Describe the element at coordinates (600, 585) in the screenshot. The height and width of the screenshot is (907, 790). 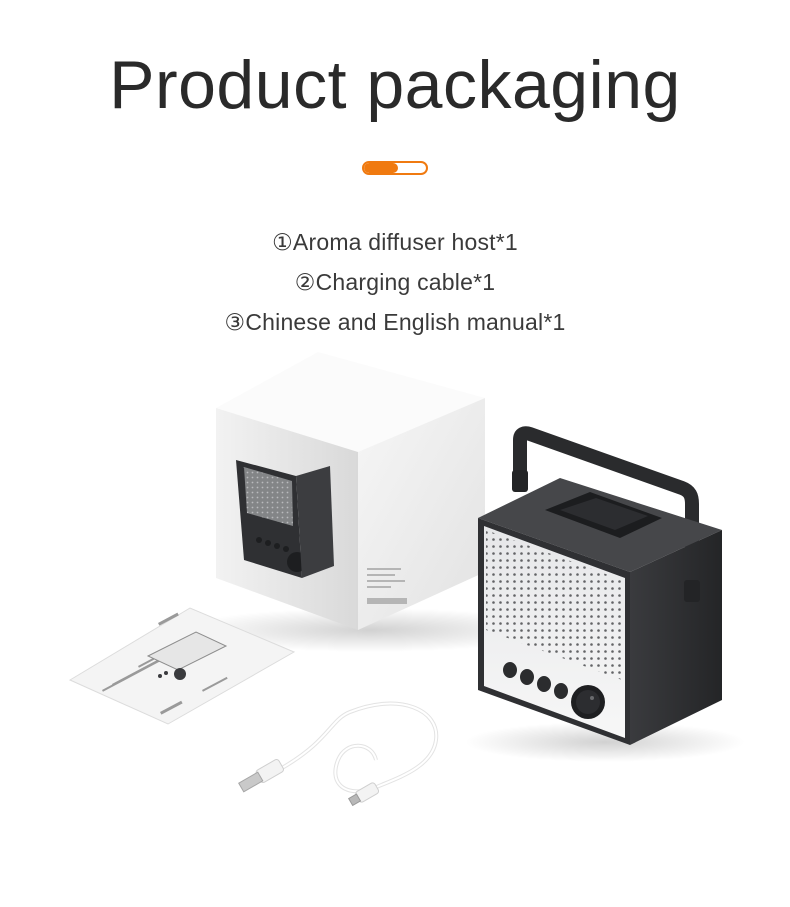
I see `aroma-diffuser-device` at that location.